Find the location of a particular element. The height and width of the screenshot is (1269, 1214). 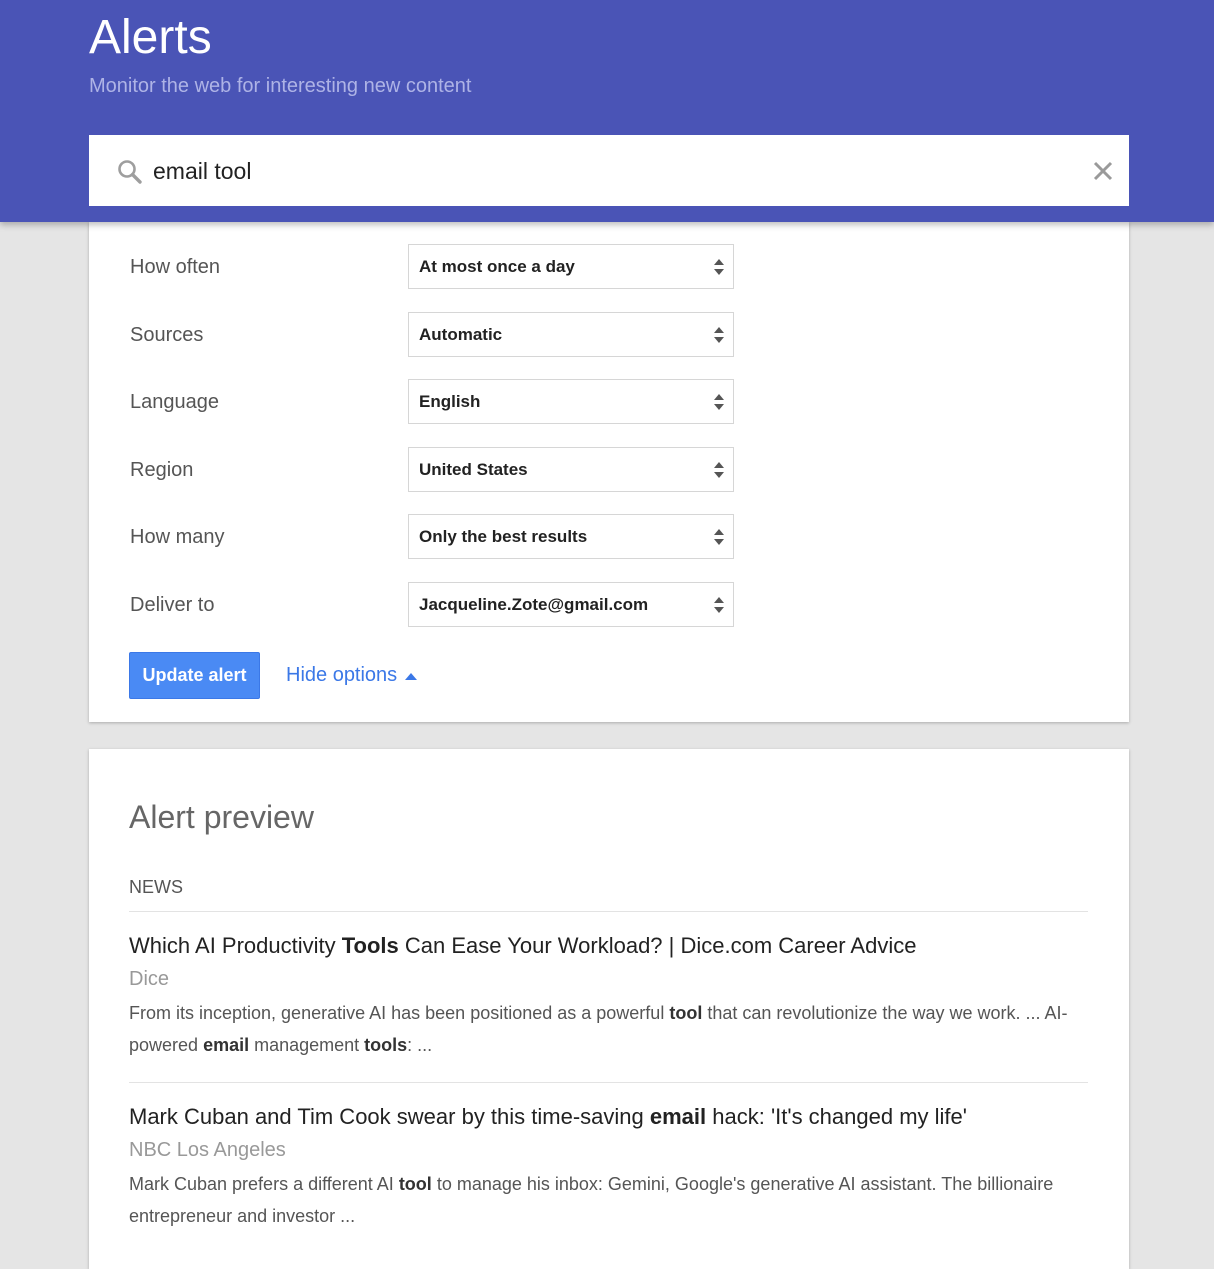

select-value: At most once a day is located at coordinates (497, 266).